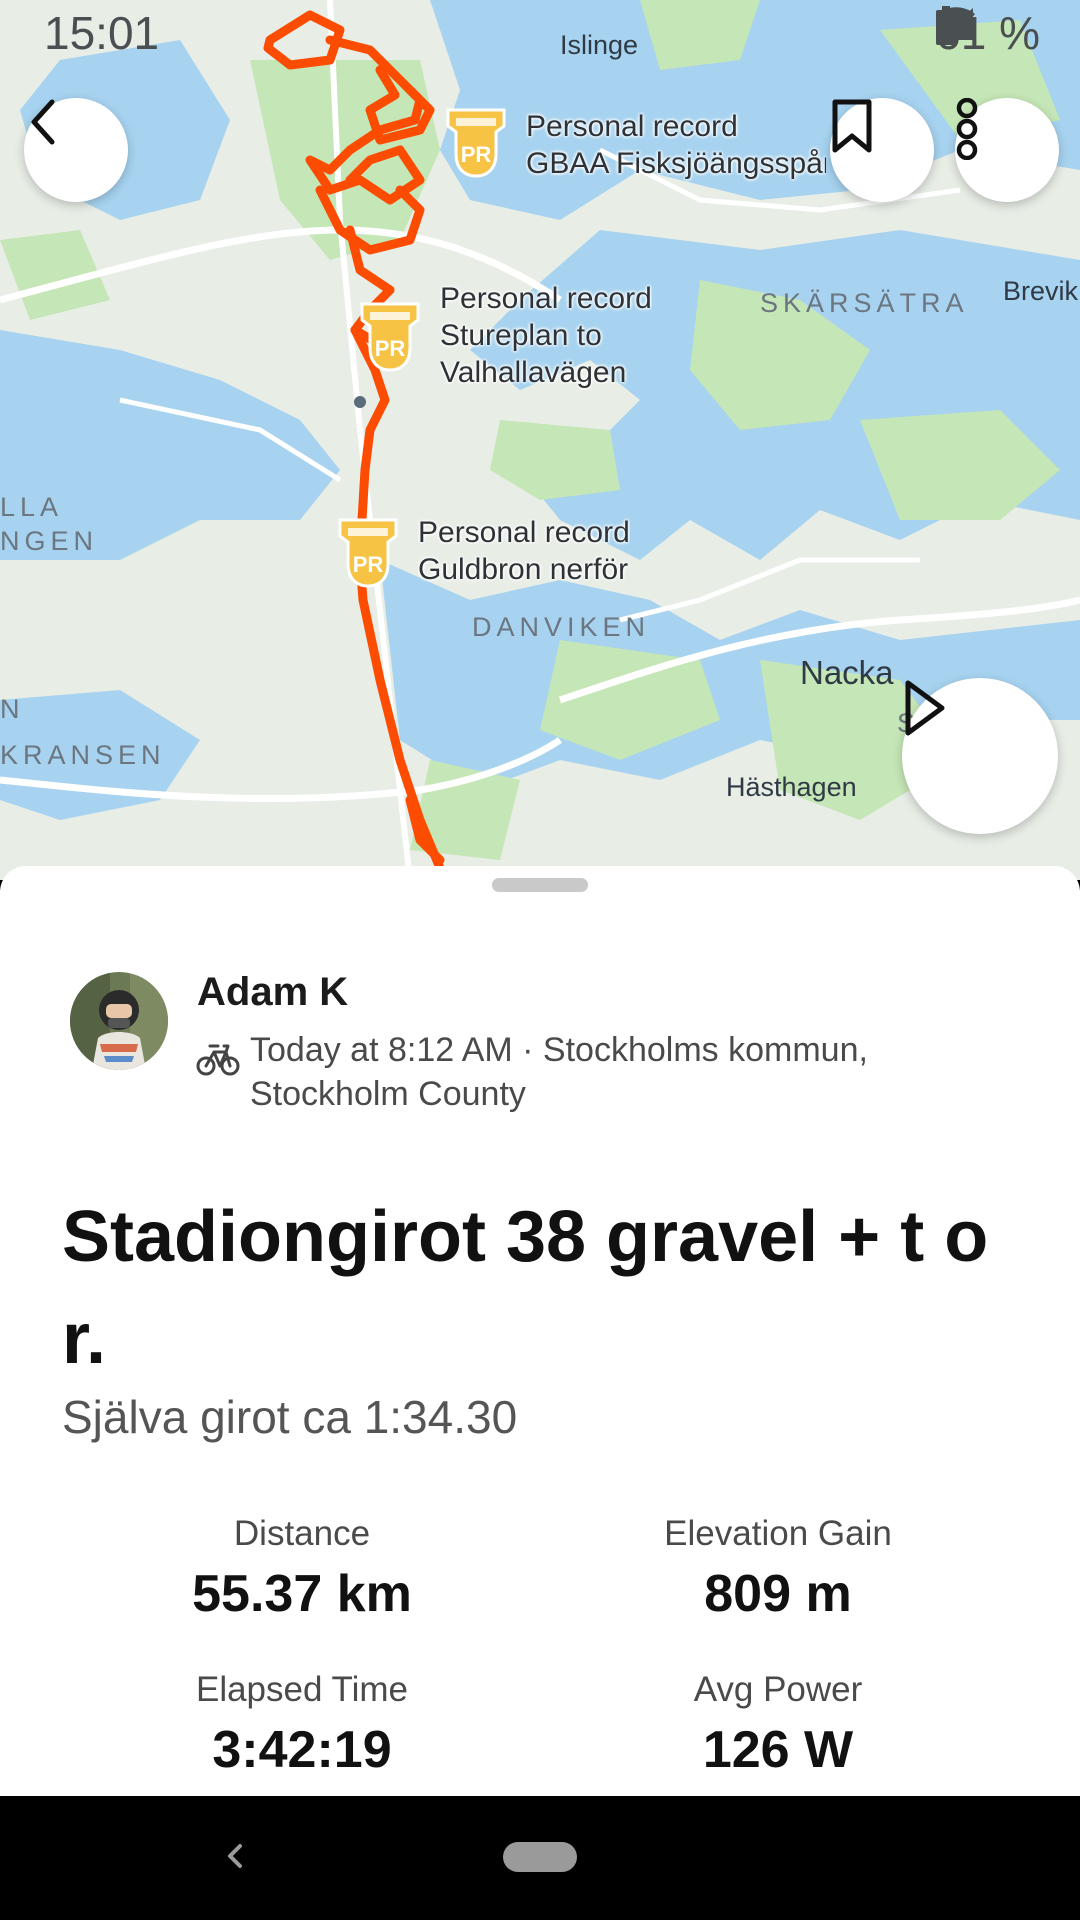 The image size is (1080, 1920). What do you see at coordinates (778, 1689) in the screenshot?
I see `stat-label: Avg Power` at bounding box center [778, 1689].